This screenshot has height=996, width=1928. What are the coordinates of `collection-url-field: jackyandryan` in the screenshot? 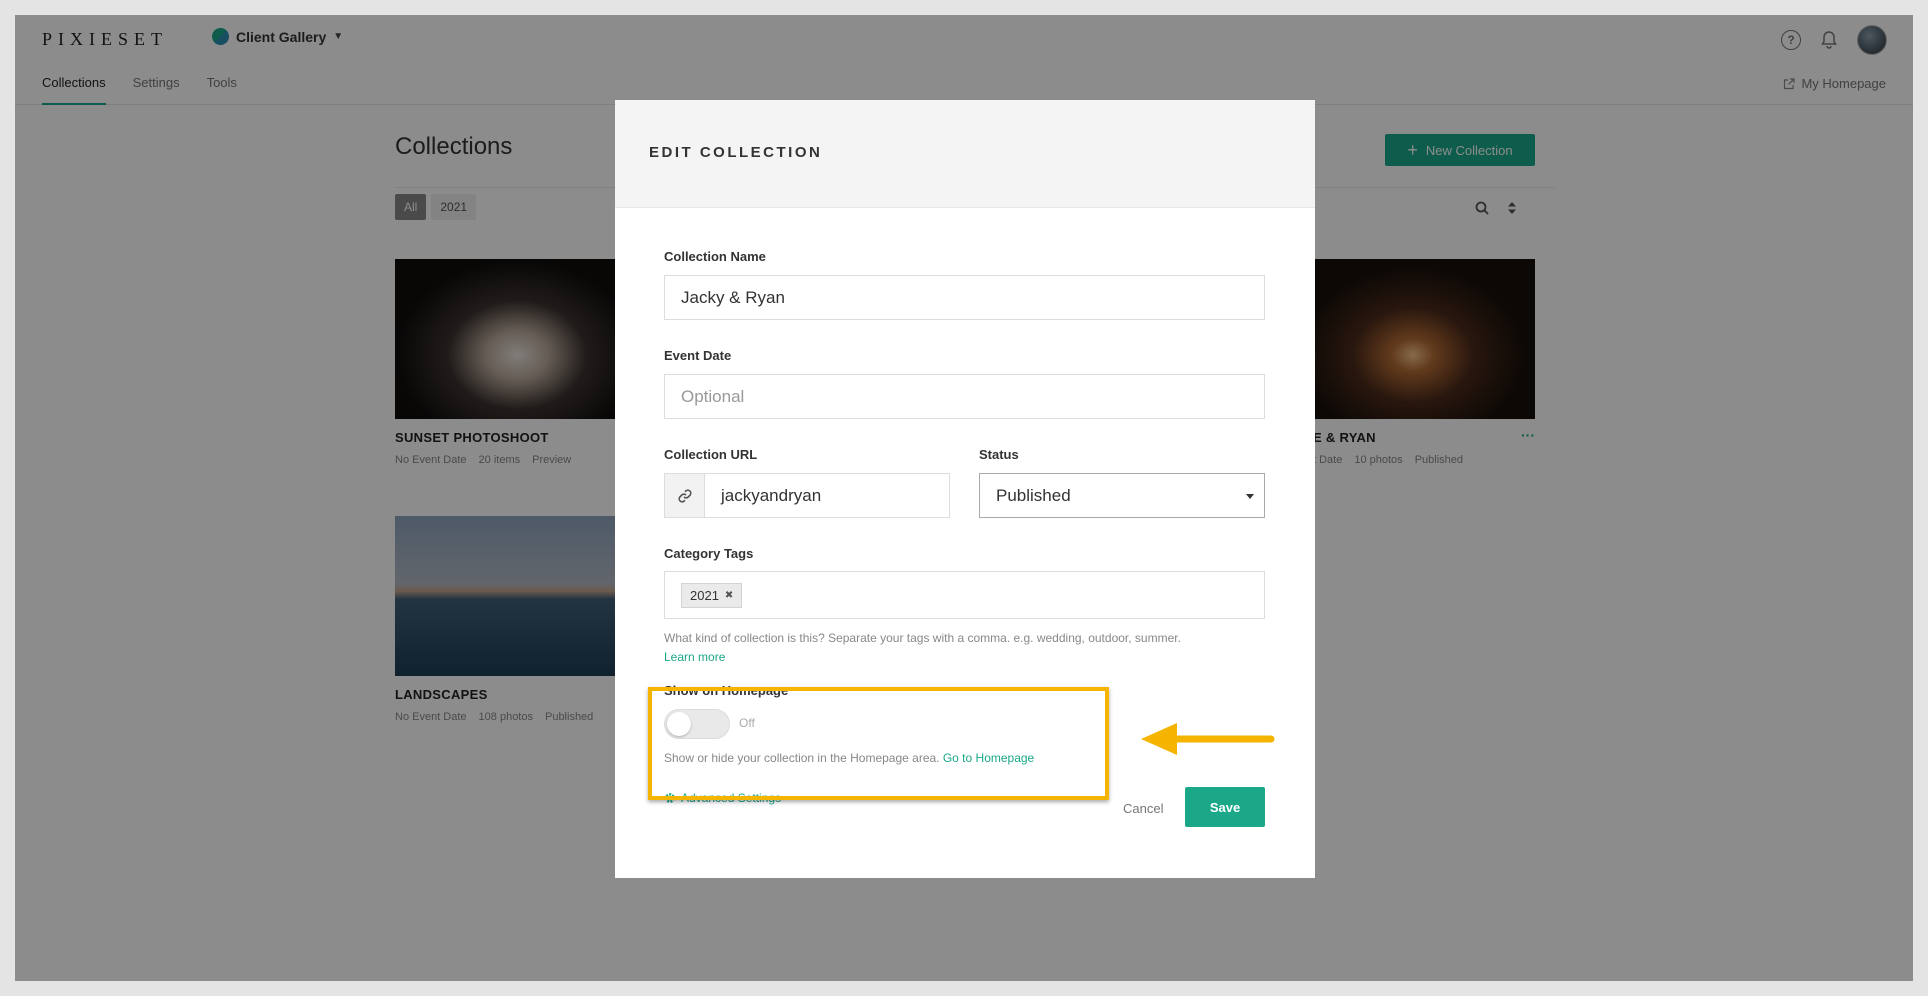 It's located at (807, 495).